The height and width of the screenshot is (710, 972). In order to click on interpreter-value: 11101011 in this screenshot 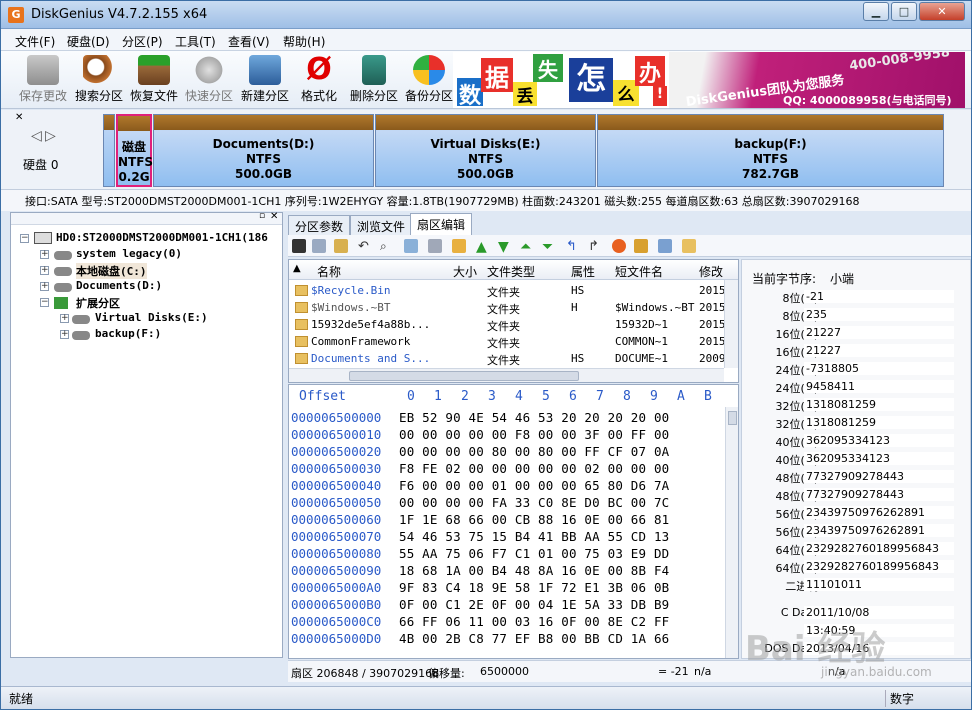, I will do `click(879, 584)`.